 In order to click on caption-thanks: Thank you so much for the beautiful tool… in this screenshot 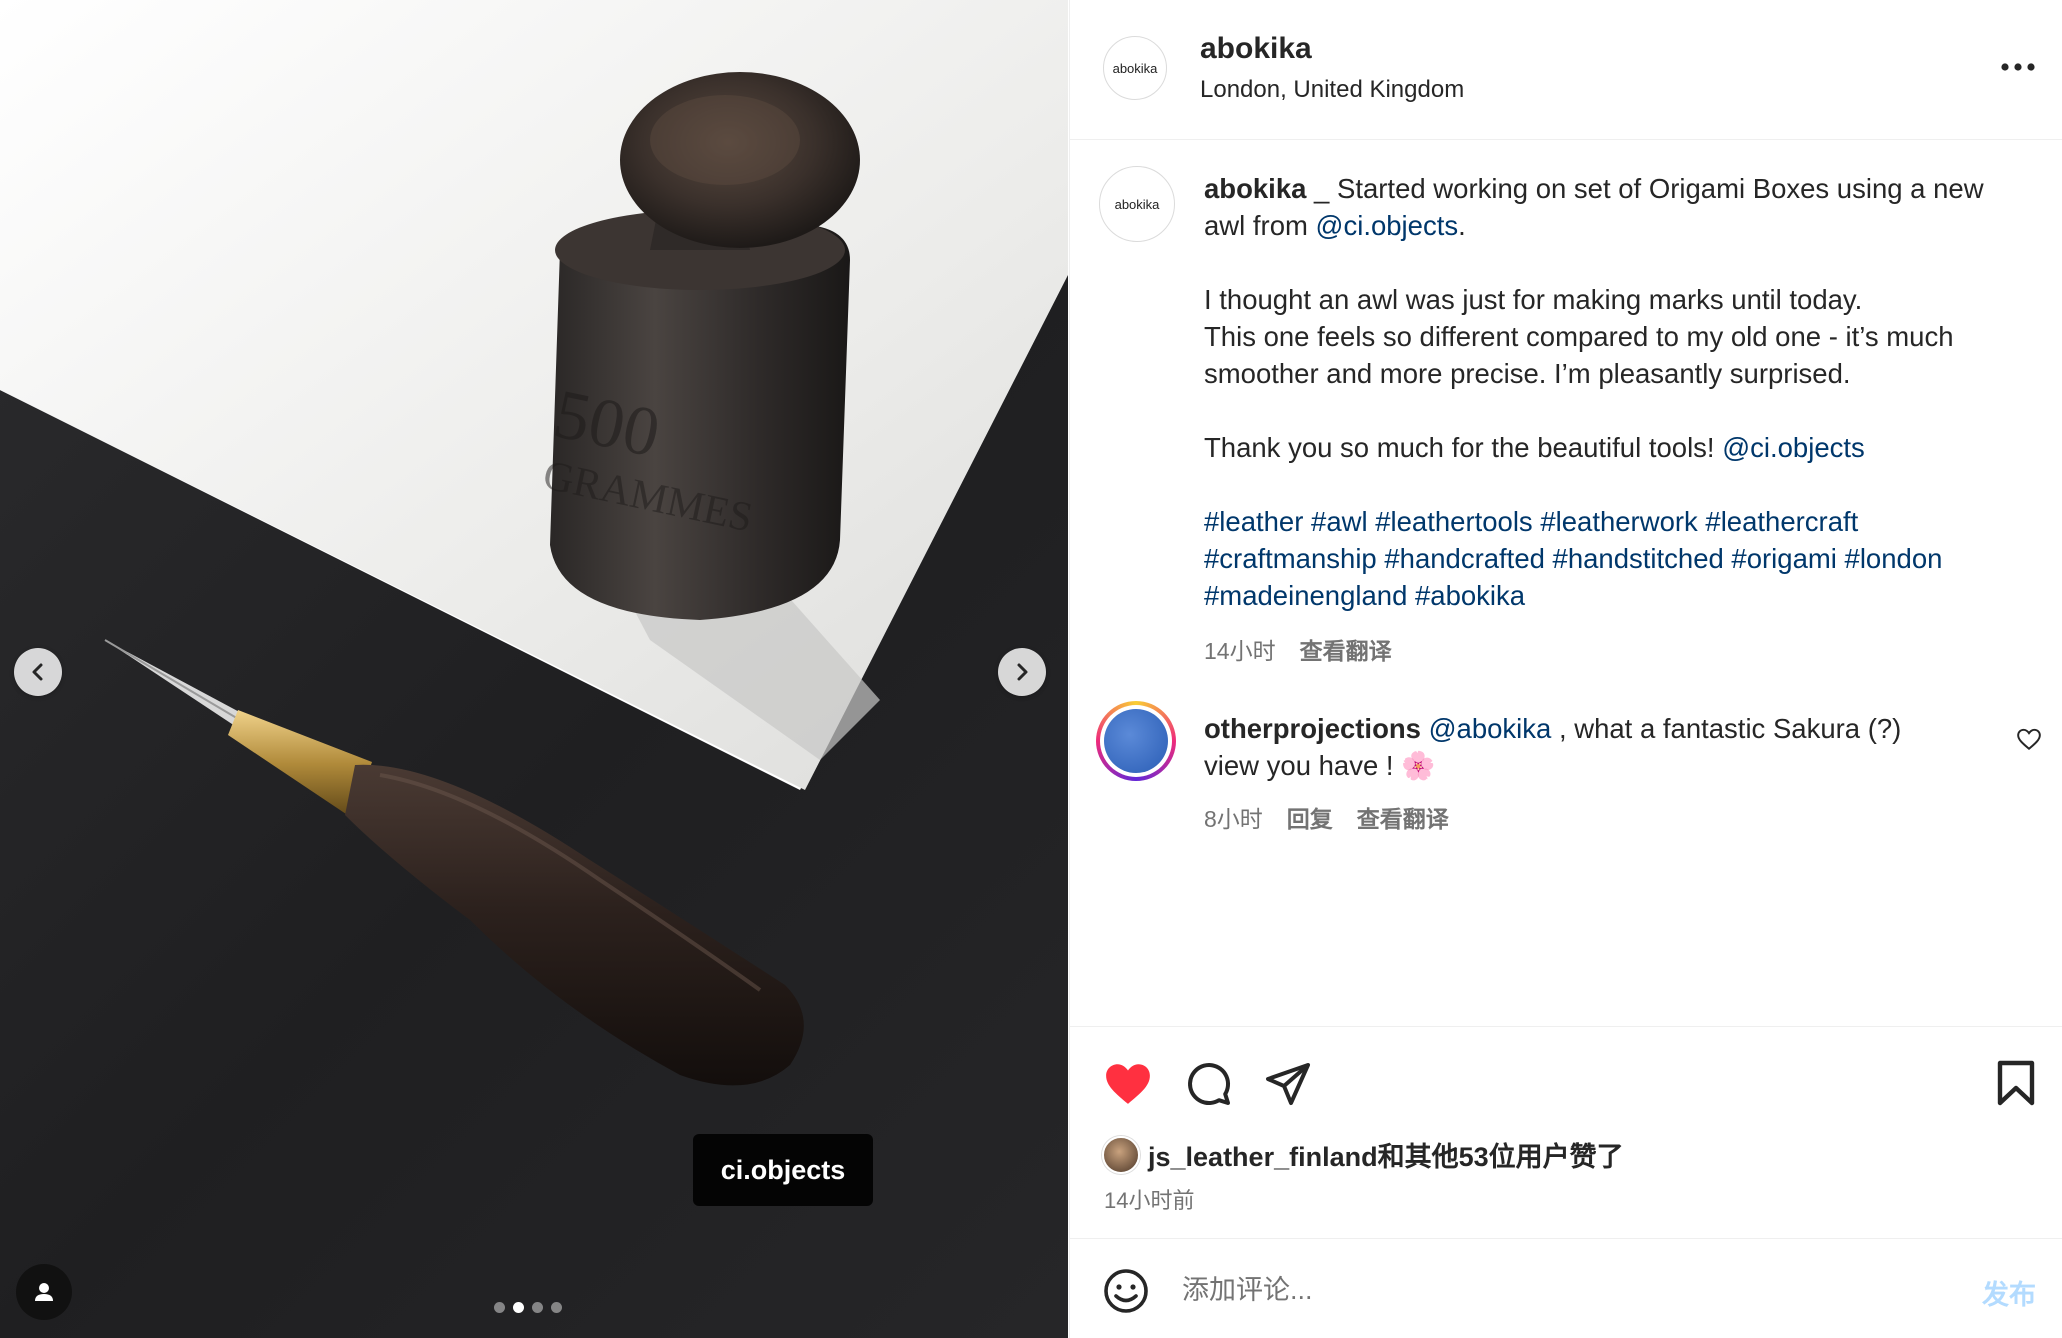, I will do `click(1463, 447)`.